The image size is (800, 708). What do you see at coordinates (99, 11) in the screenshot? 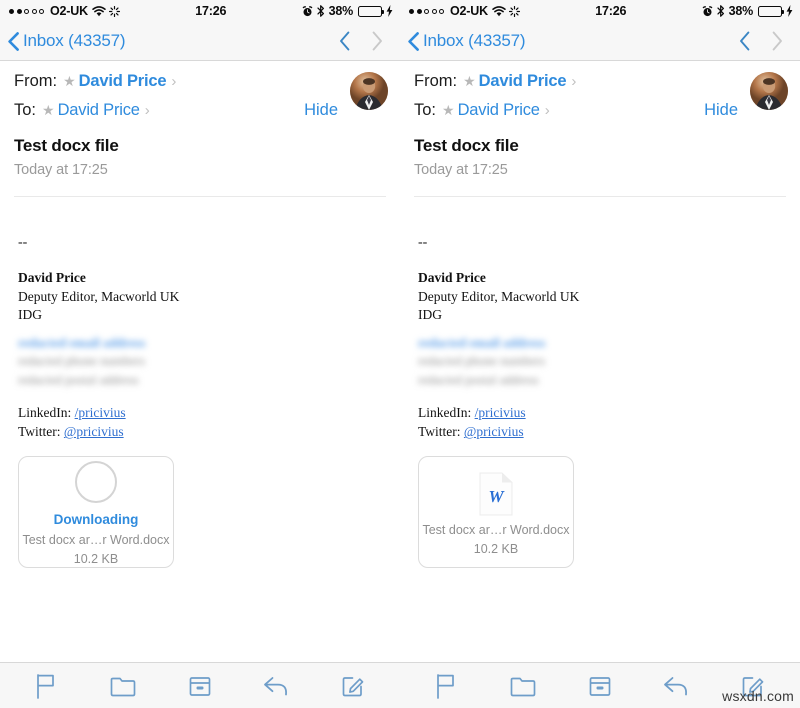
I see `wifi-icon` at bounding box center [99, 11].